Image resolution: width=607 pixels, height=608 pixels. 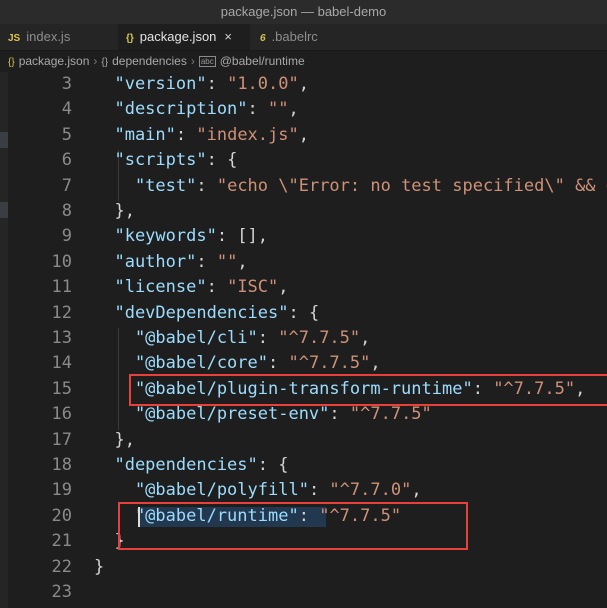 I want to click on tab-label: .babelrc, so click(x=294, y=36).